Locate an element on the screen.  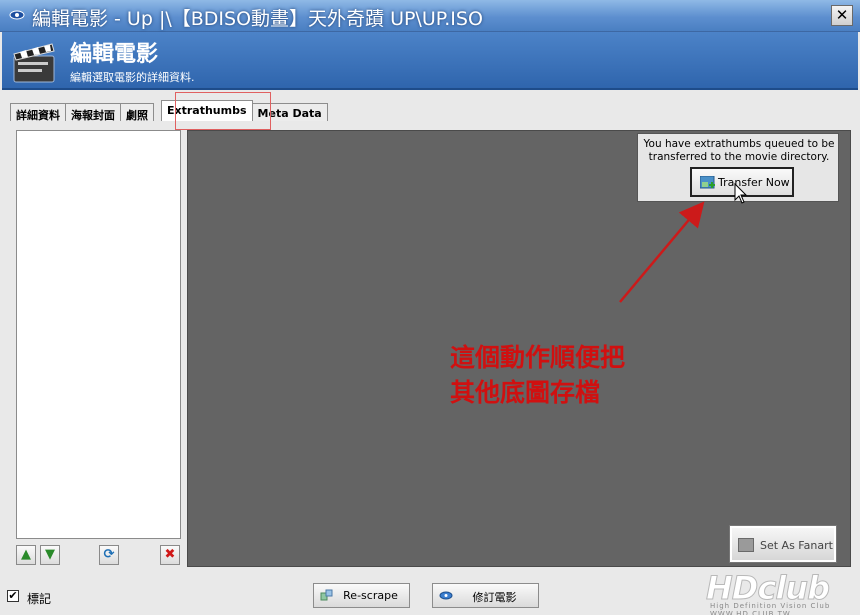
move-up-button: ▲ is located at coordinates (26, 555).